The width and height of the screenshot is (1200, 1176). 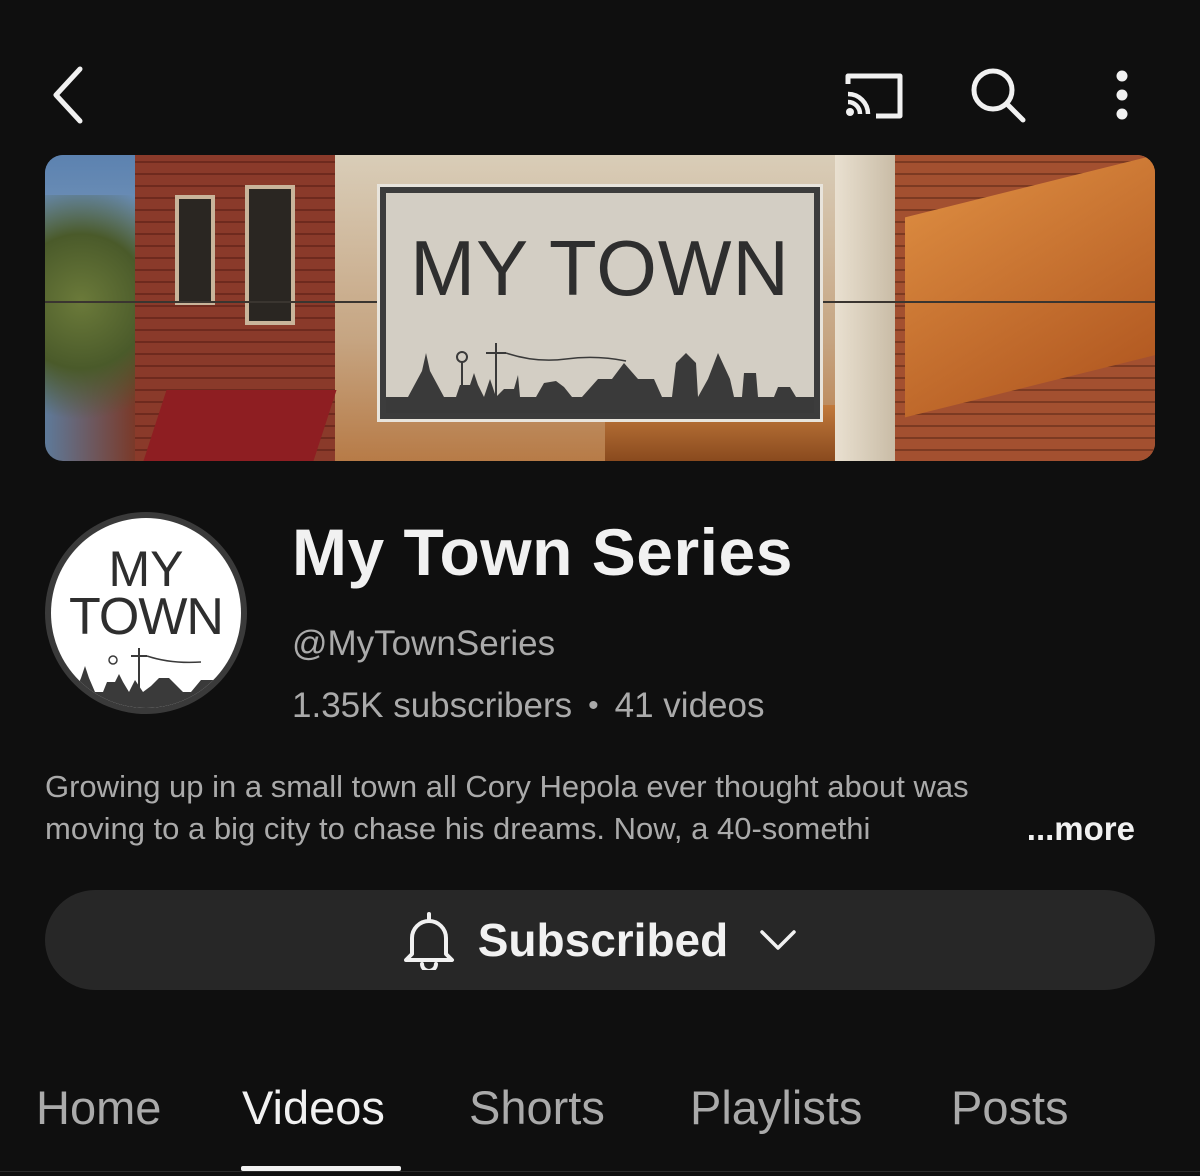 I want to click on cast-icon, so click(x=874, y=96).